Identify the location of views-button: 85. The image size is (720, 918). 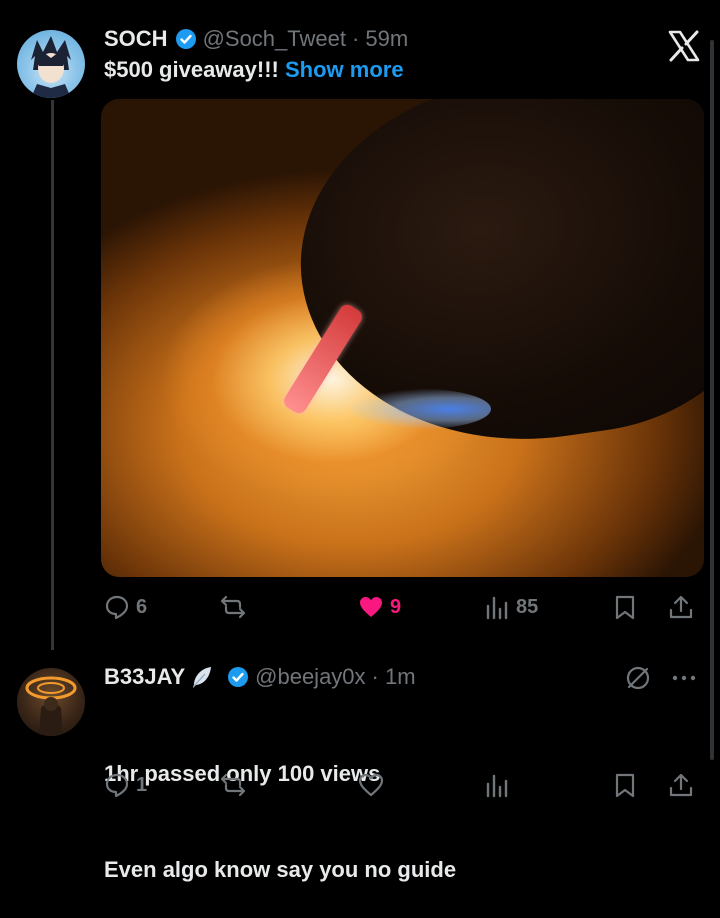
(511, 607).